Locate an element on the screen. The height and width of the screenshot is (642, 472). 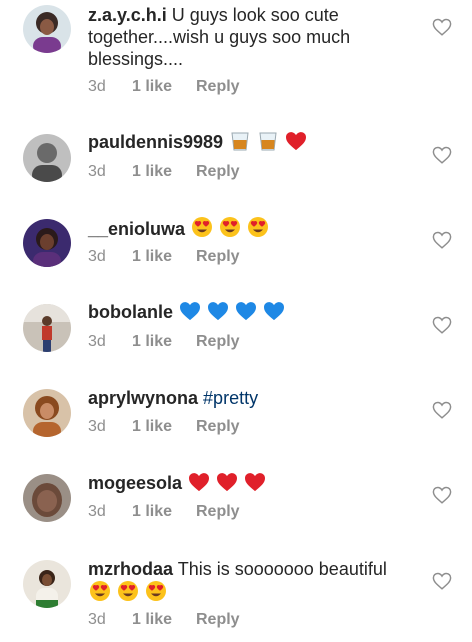
comment-body: This is sooooooo beautiful is located at coordinates (282, 569).